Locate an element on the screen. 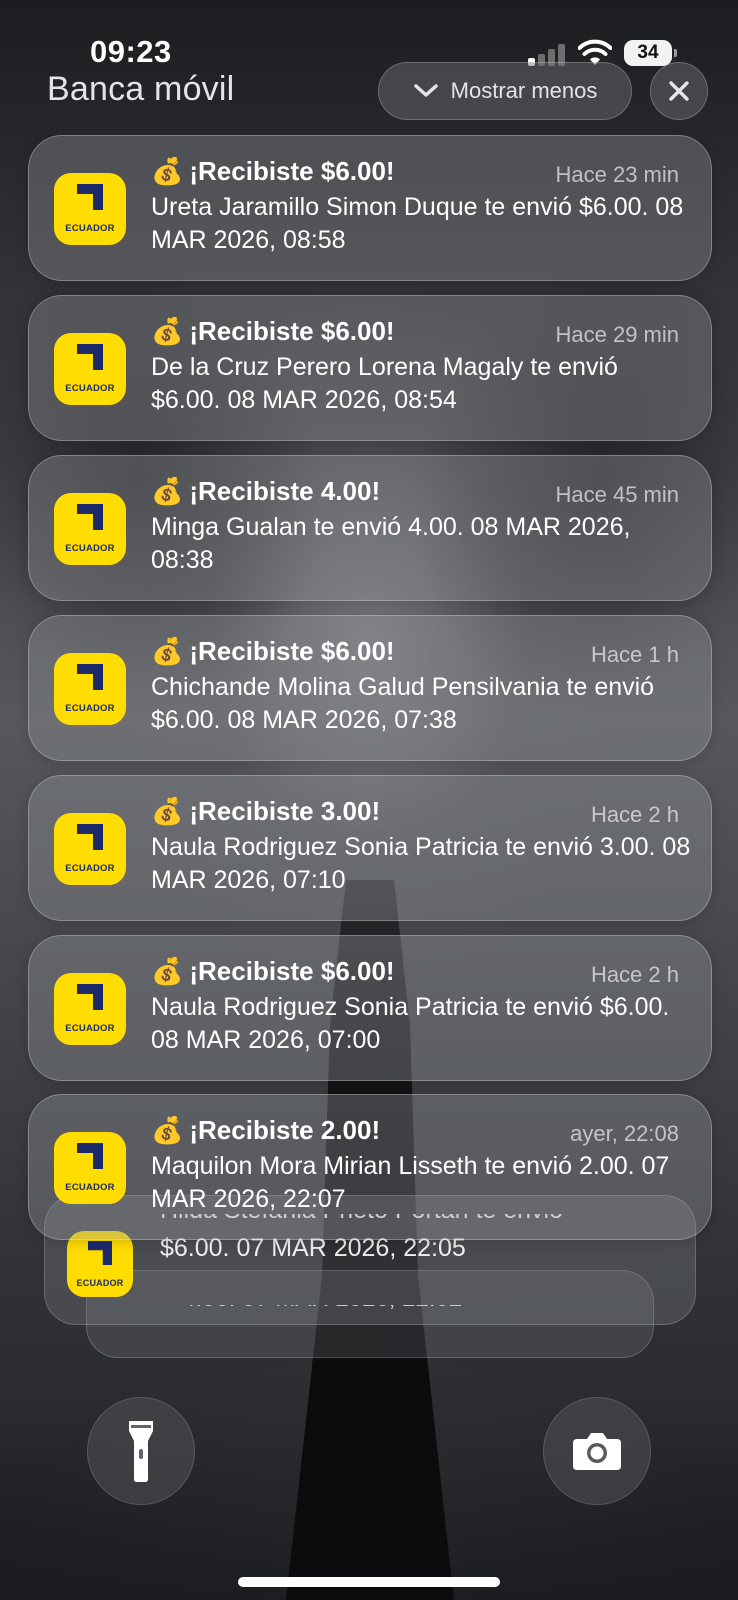  clear-notifications-button is located at coordinates (679, 91).